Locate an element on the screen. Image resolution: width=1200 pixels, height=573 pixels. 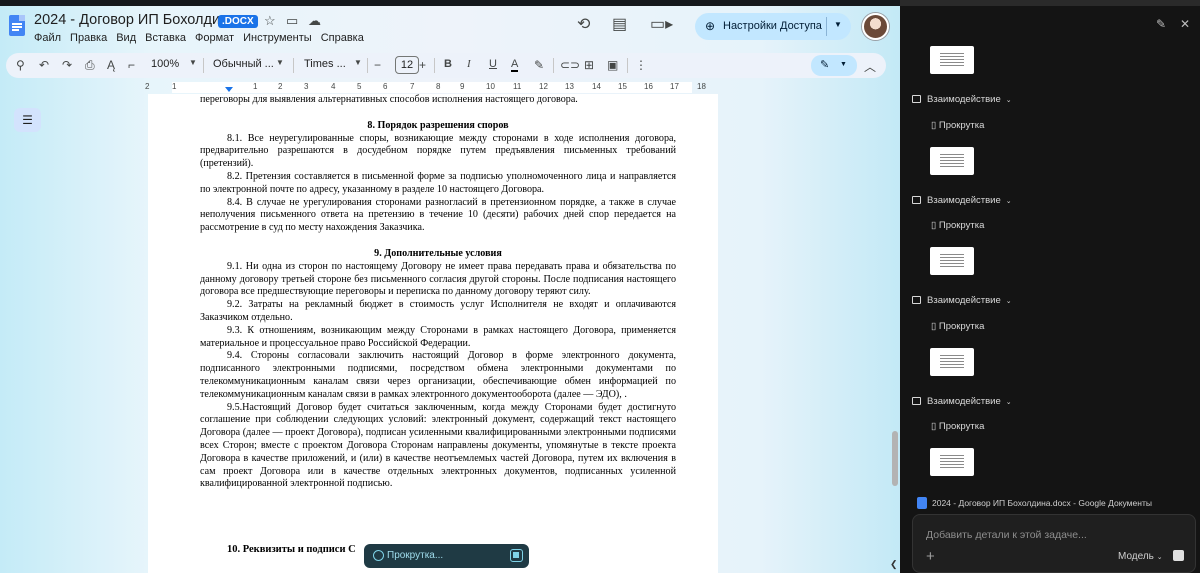
print-icon: ⎙ is located at coordinates (90, 65).